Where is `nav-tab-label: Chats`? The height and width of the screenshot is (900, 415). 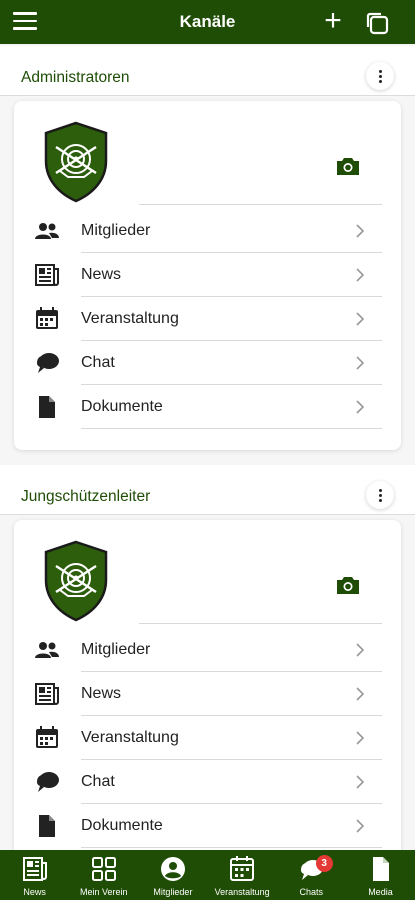 nav-tab-label: Chats is located at coordinates (311, 892).